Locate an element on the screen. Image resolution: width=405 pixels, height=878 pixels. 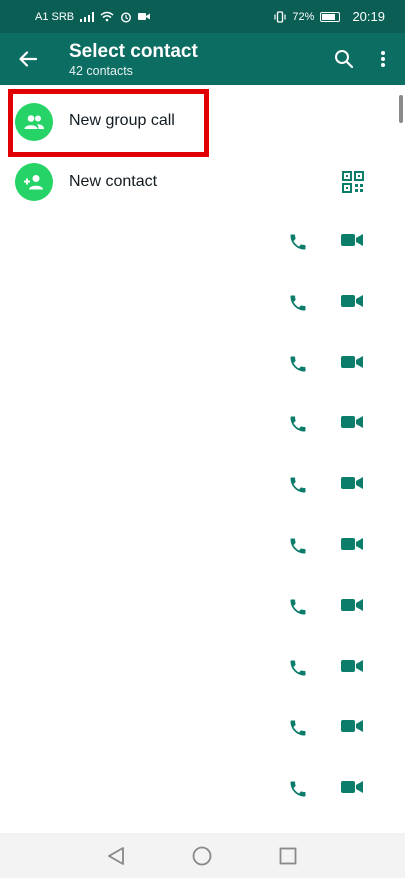
battery-icon is located at coordinates (330, 16).